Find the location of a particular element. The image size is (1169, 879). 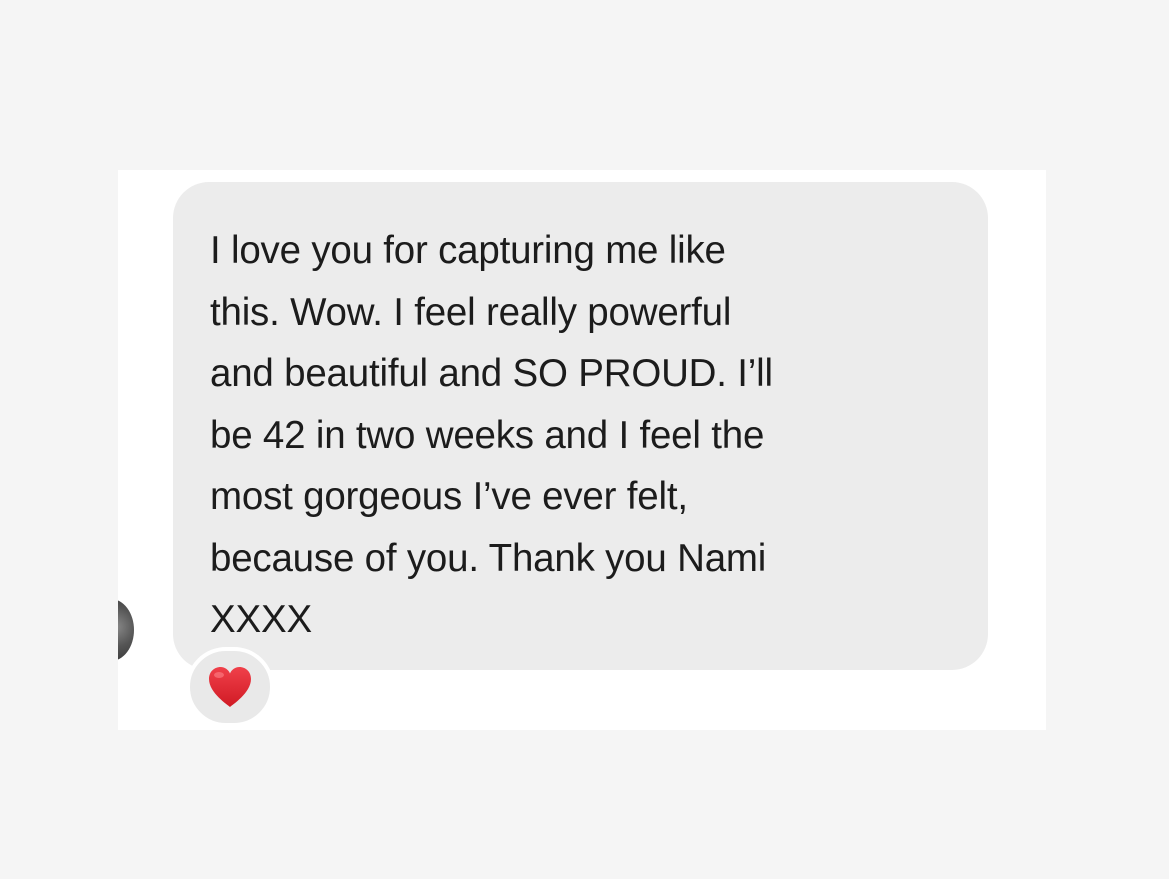

message-line: most gorgeous I’ve ever felt, is located at coordinates (449, 496).